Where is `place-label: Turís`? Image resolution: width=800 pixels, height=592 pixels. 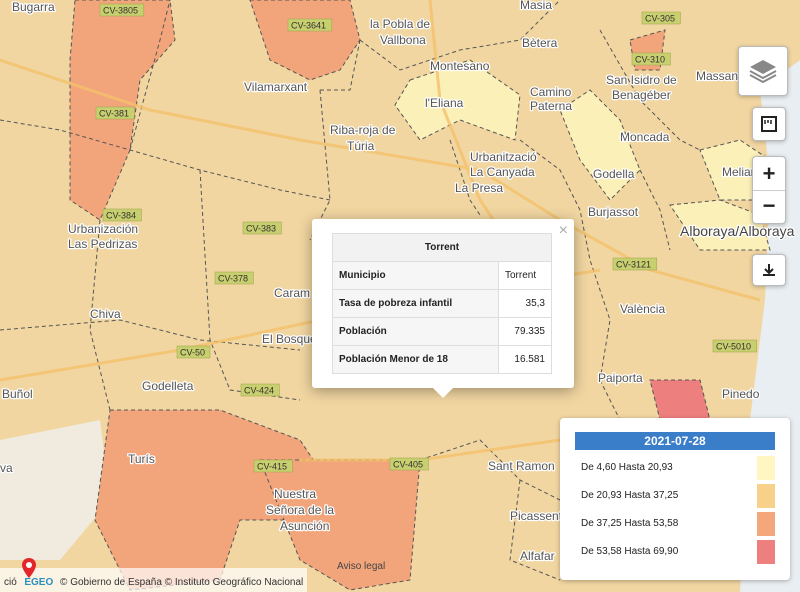 place-label: Turís is located at coordinates (141, 459).